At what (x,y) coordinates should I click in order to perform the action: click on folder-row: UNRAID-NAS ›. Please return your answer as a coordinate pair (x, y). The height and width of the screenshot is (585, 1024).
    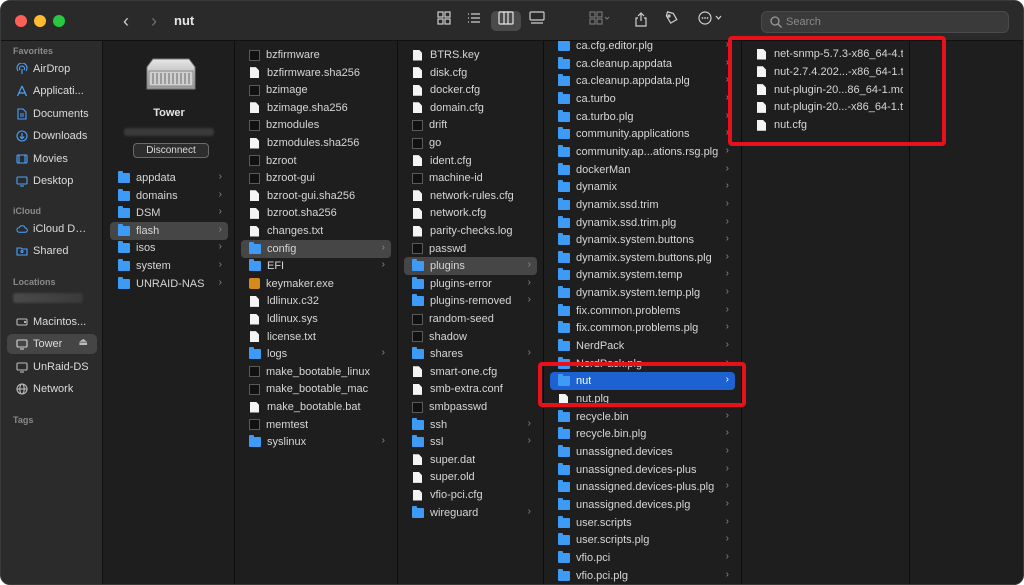
    Looking at the image, I should click on (169, 284).